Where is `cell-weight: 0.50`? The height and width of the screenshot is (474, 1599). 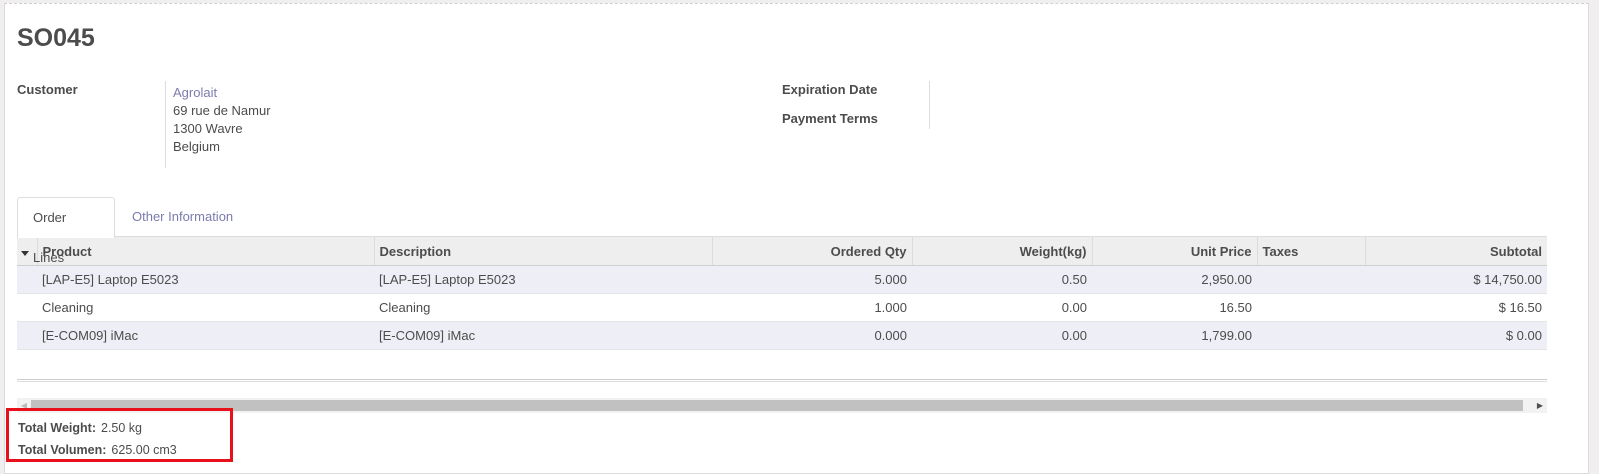
cell-weight: 0.50 is located at coordinates (1002, 279).